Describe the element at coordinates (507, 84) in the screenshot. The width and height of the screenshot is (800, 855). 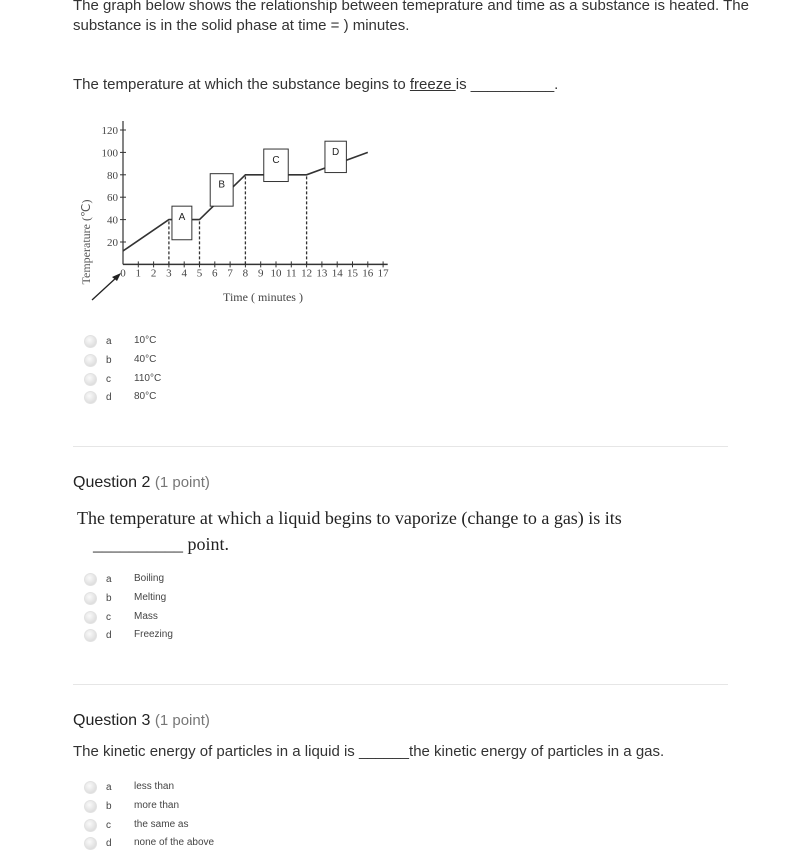
I see `prompt-blank: is __________.` at that location.